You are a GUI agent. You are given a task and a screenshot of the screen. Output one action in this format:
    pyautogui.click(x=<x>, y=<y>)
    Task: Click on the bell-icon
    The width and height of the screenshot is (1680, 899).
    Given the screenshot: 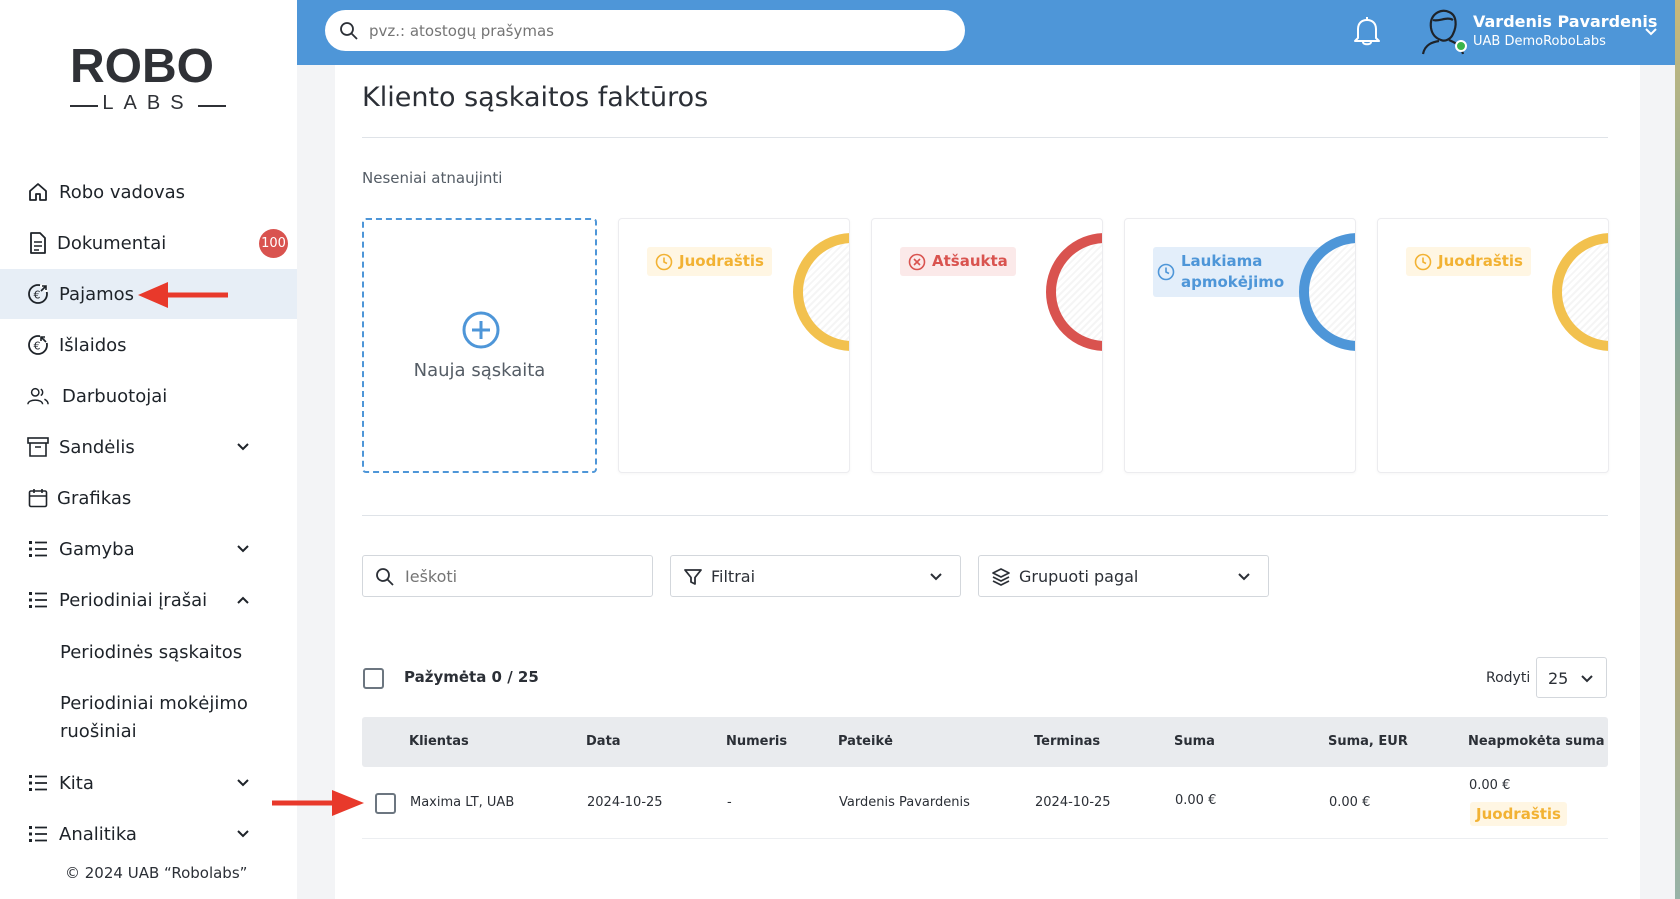 What is the action you would take?
    pyautogui.click(x=1367, y=31)
    